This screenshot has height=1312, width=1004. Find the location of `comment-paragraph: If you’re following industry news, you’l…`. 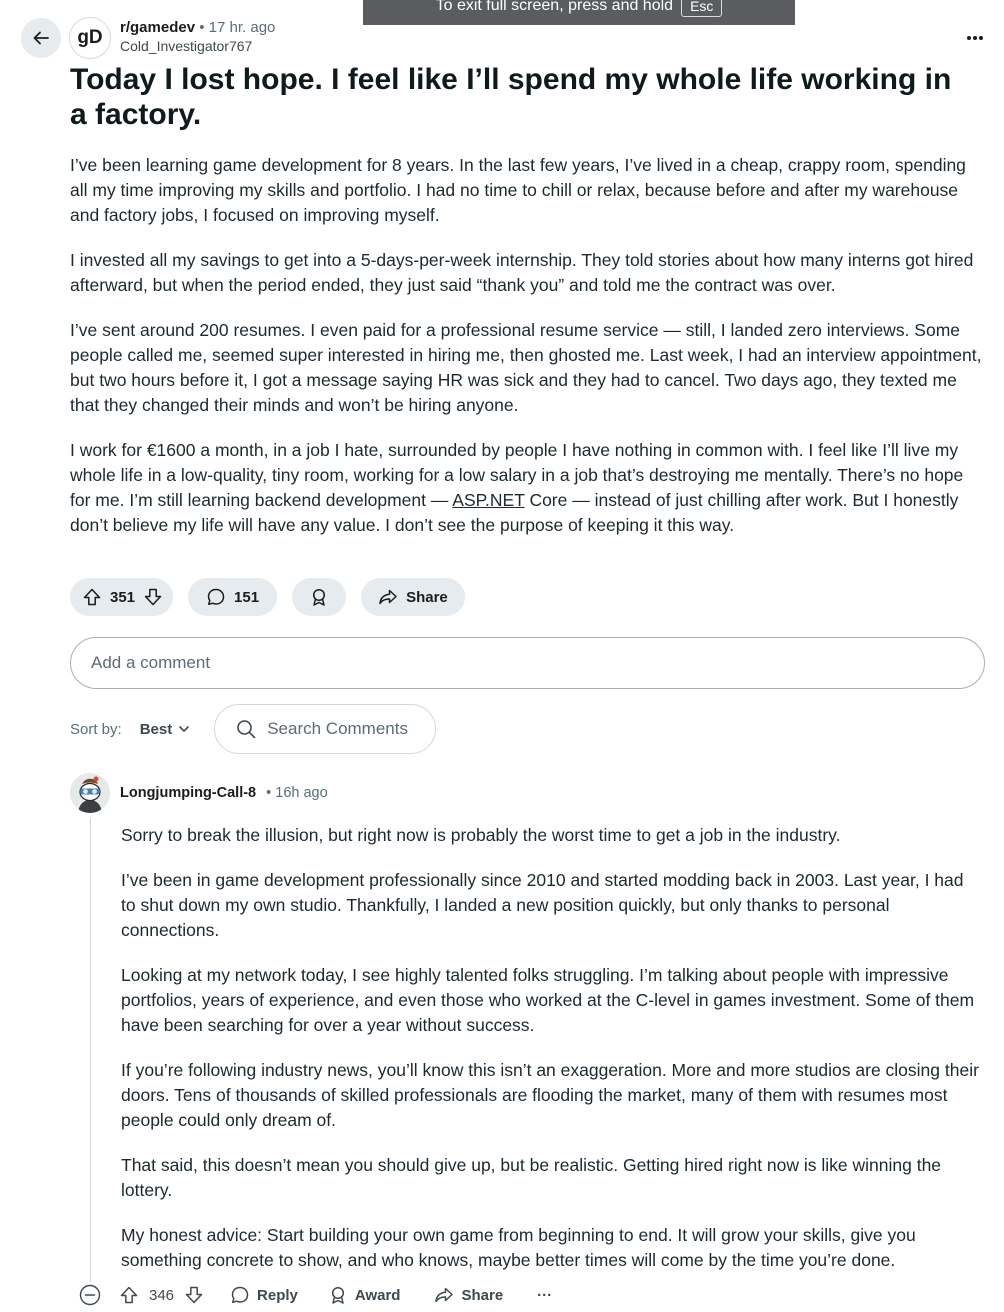

comment-paragraph: If you’re following industry news, you’l… is located at coordinates (550, 1095).